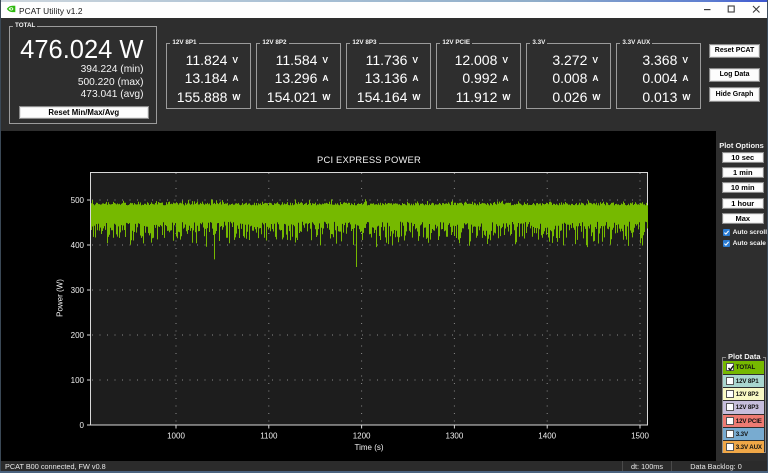 The width and height of the screenshot is (768, 473). What do you see at coordinates (640, 435) in the screenshot?
I see `svg-text: 1500` at bounding box center [640, 435].